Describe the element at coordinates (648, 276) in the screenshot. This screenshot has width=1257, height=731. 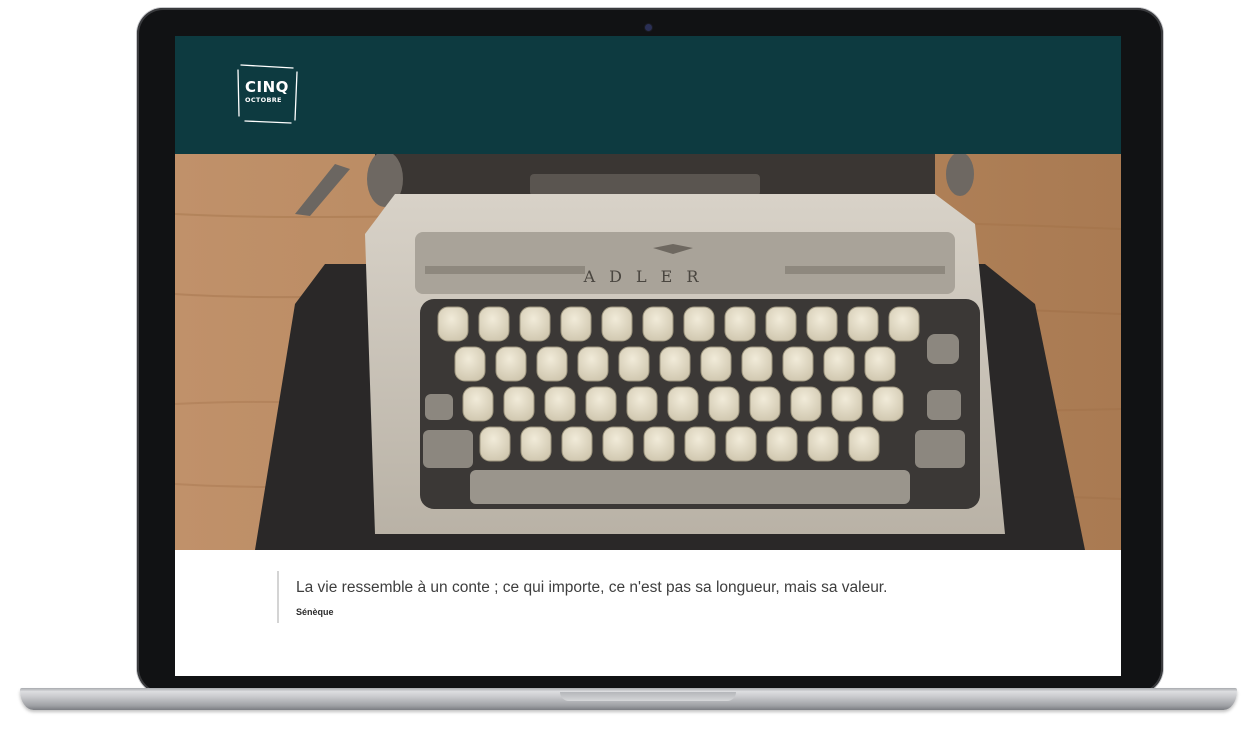
I see `typewriter-brand: ADLER` at that location.